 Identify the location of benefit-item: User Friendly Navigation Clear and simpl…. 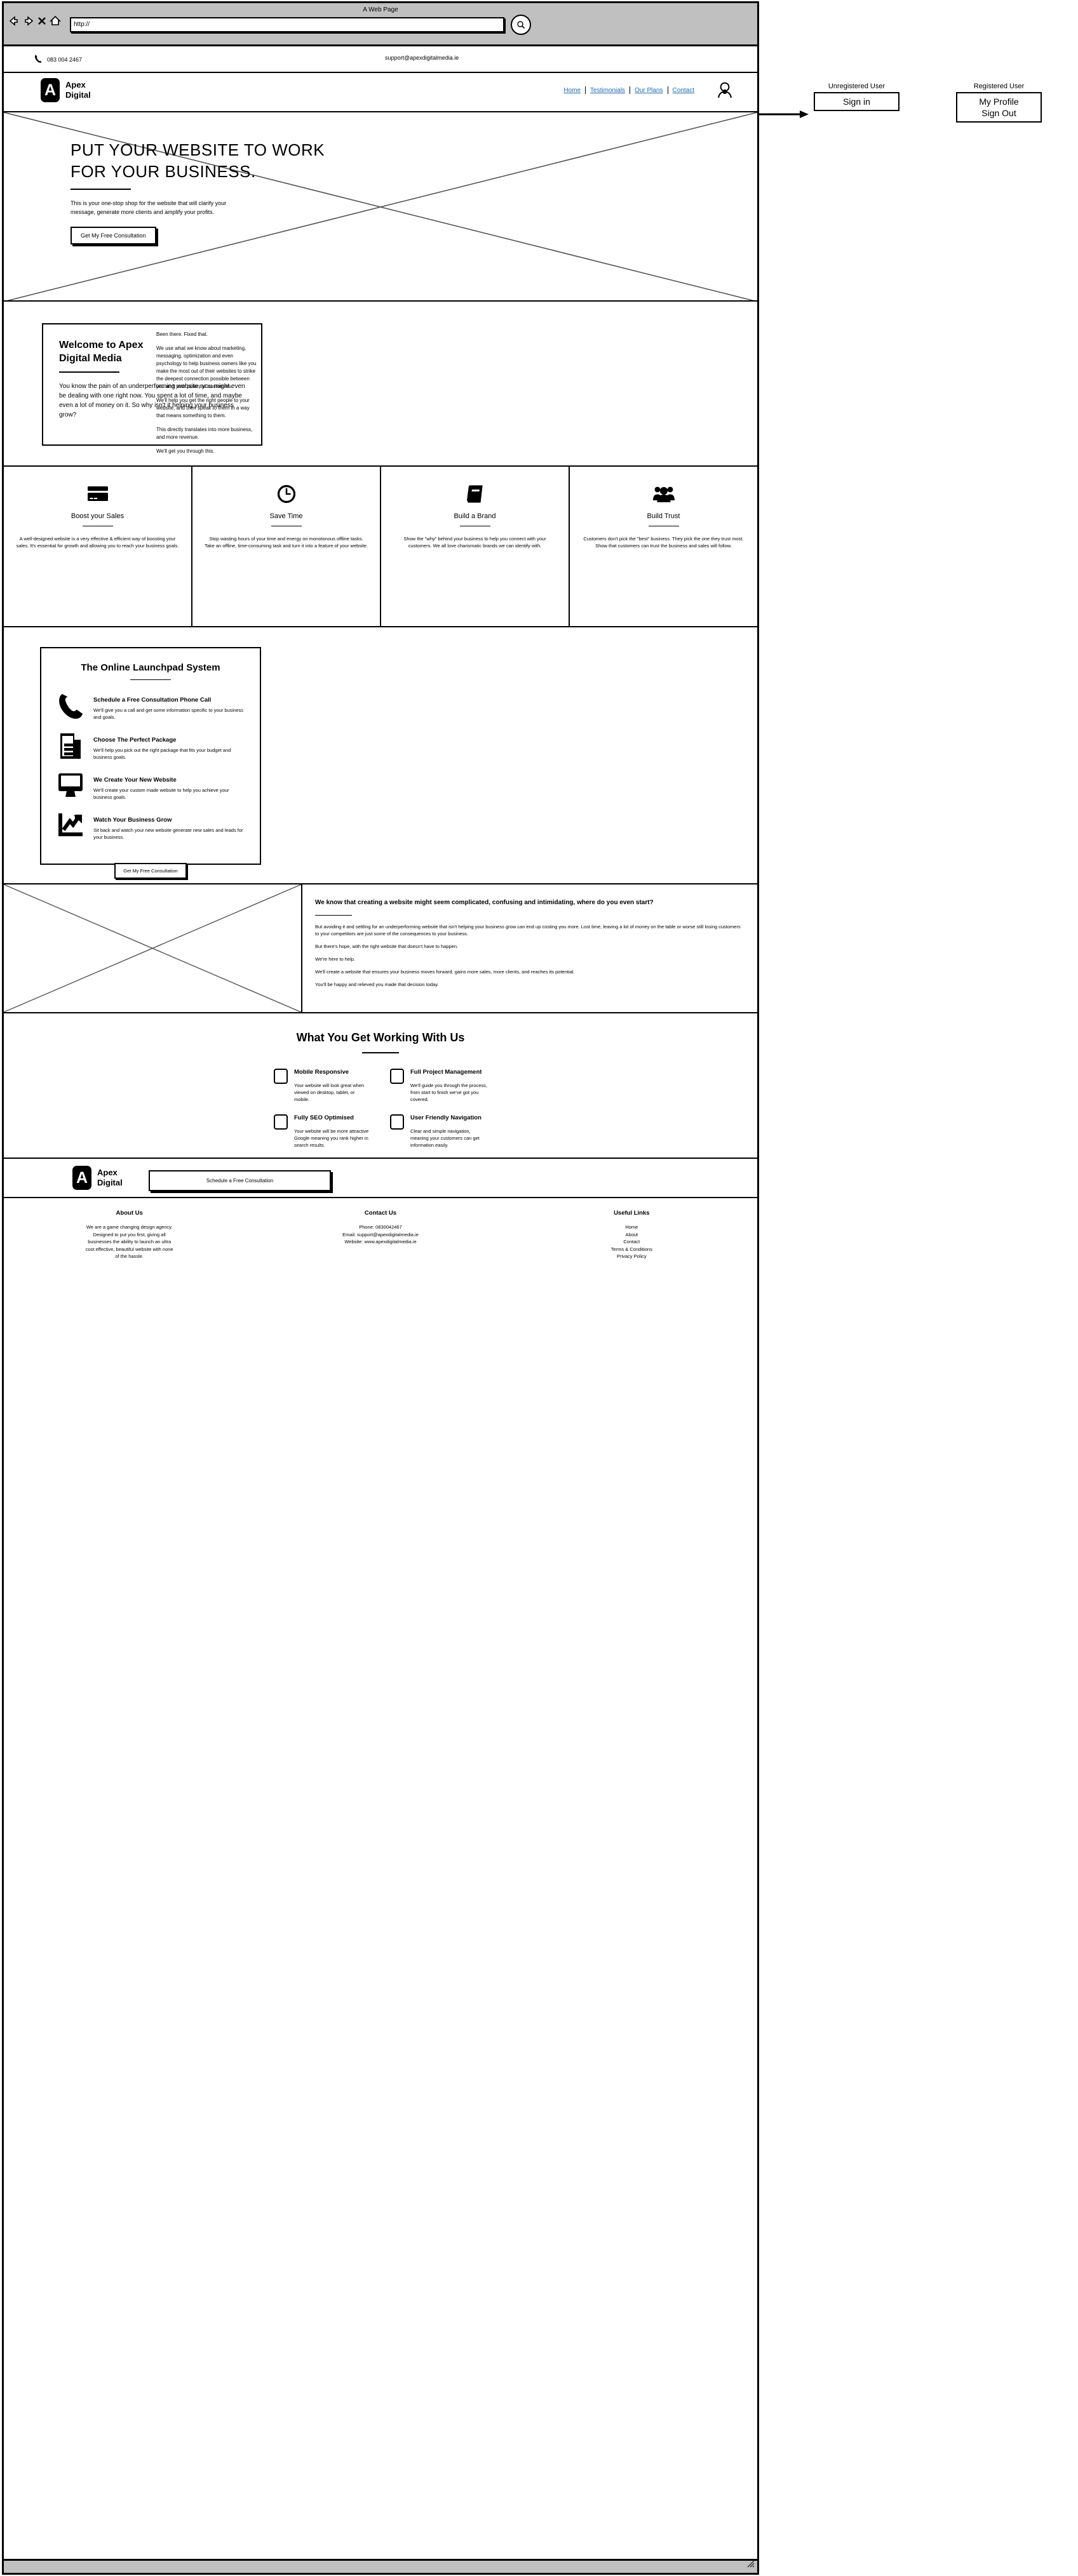
(438, 1131).